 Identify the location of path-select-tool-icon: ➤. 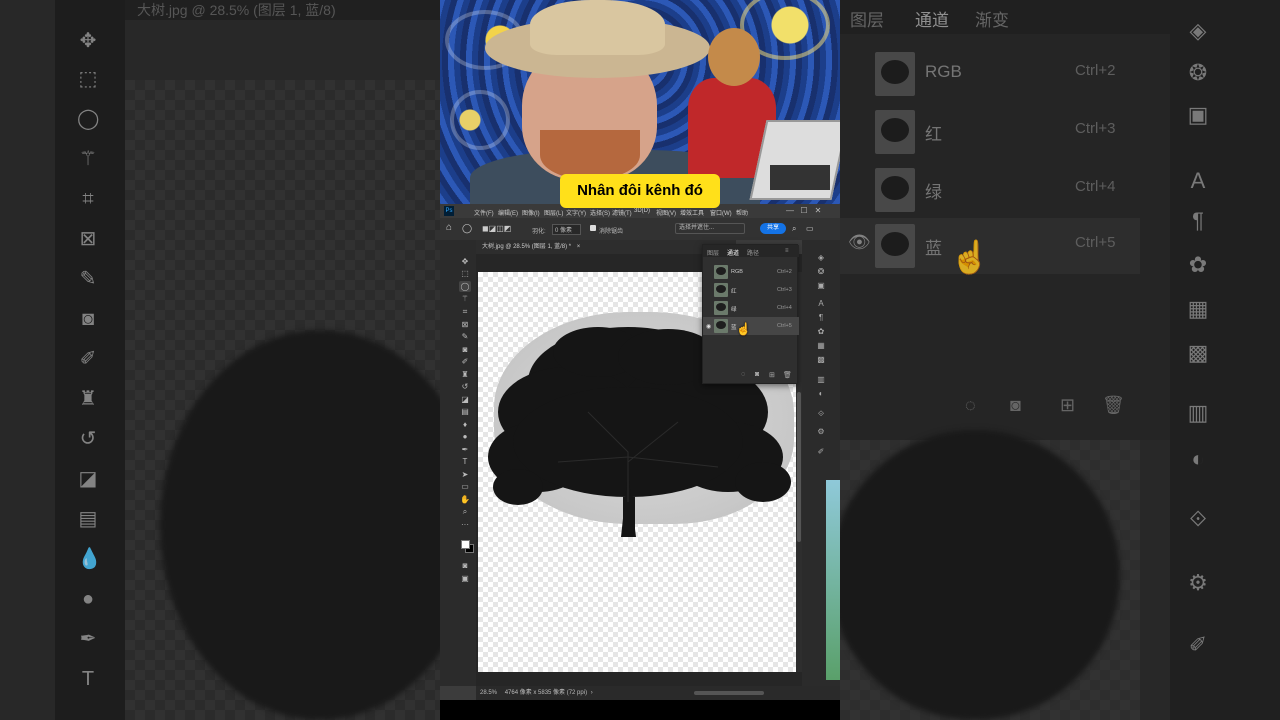
(465, 474).